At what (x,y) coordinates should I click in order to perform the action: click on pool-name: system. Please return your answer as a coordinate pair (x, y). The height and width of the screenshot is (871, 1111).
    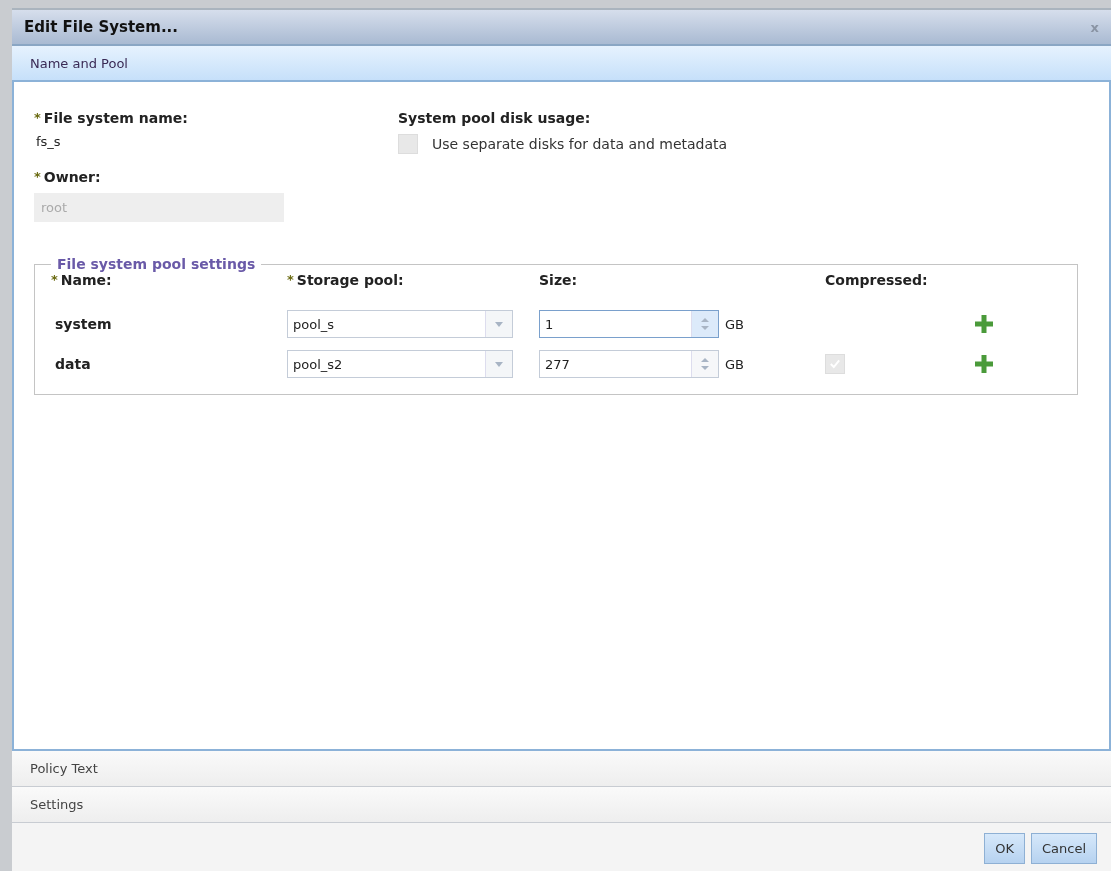
    Looking at the image, I should click on (83, 324).